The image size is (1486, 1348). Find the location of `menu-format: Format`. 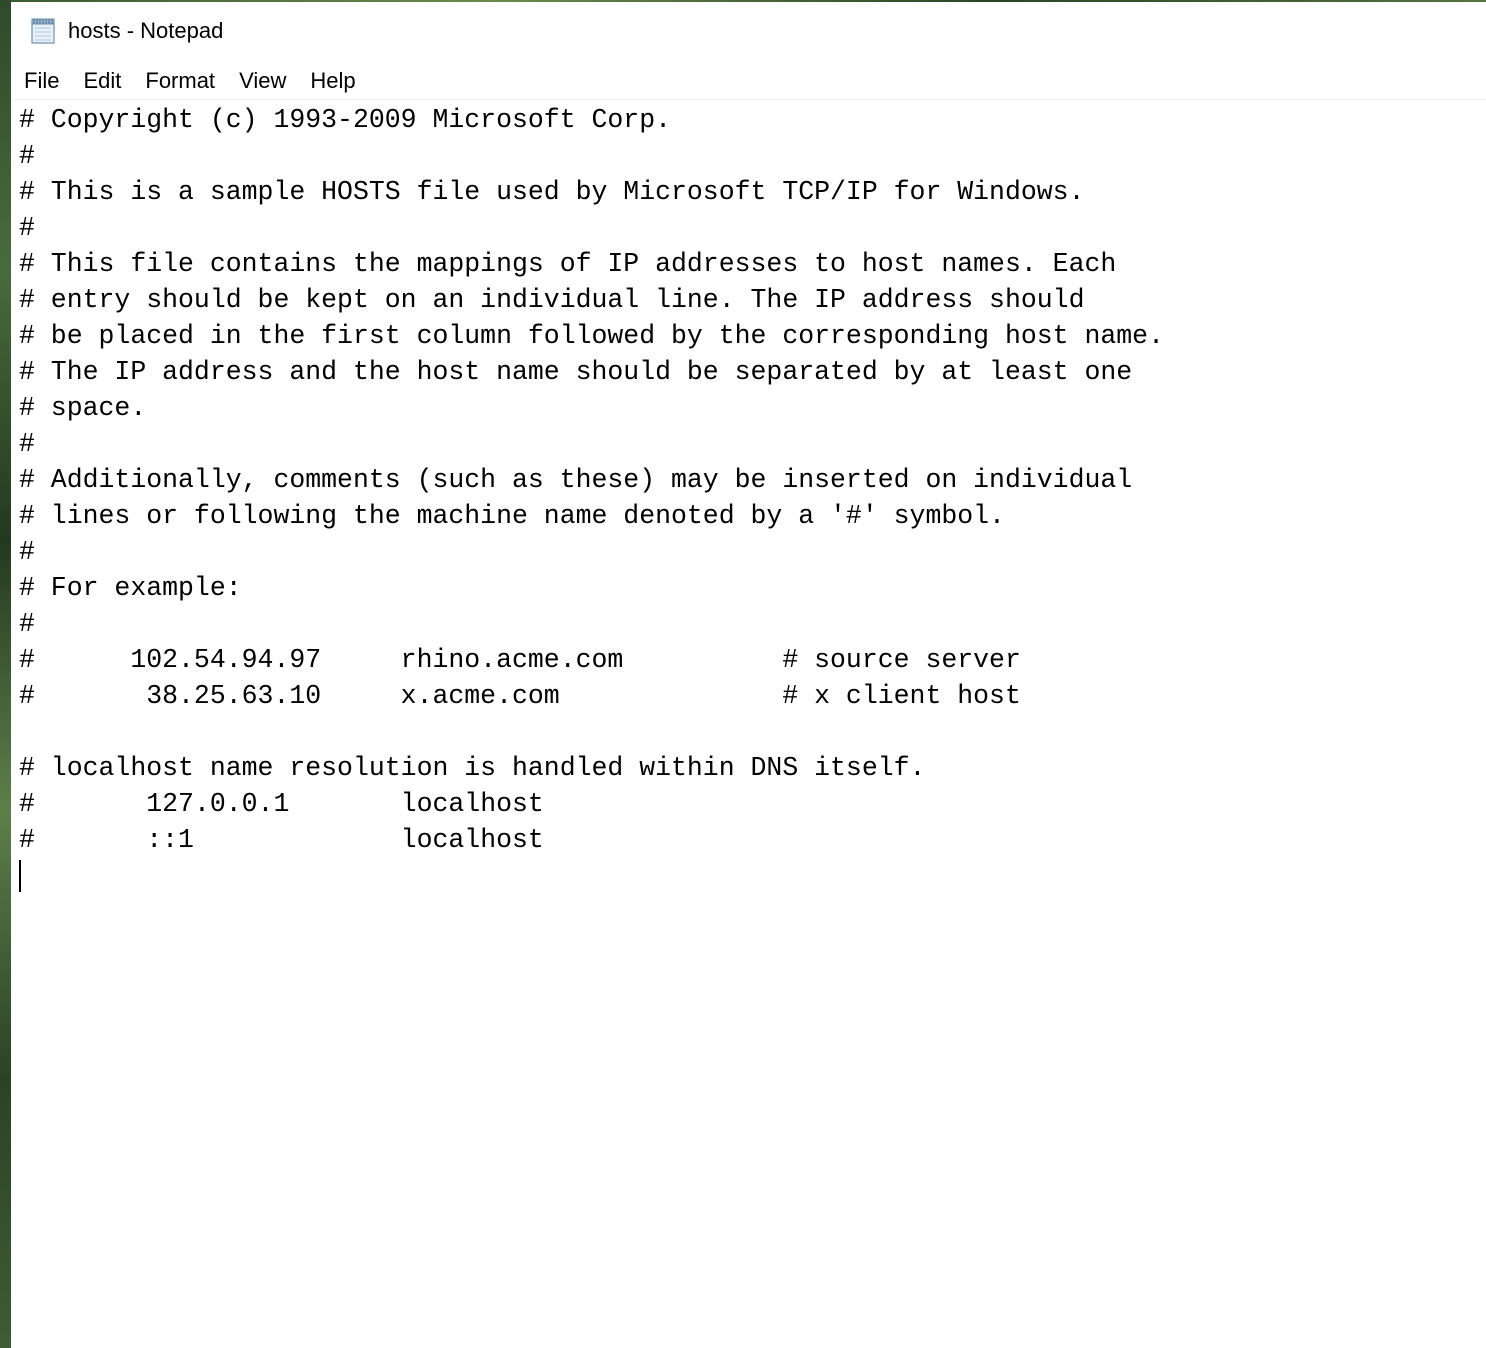

menu-format: Format is located at coordinates (180, 81).